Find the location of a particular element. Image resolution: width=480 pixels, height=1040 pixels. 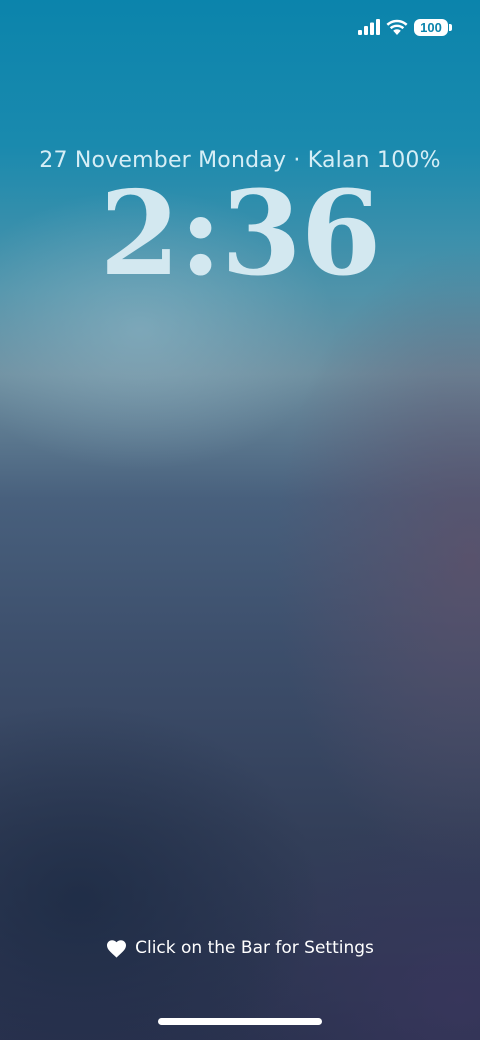

clock-time: 2:36 is located at coordinates (240, 234).